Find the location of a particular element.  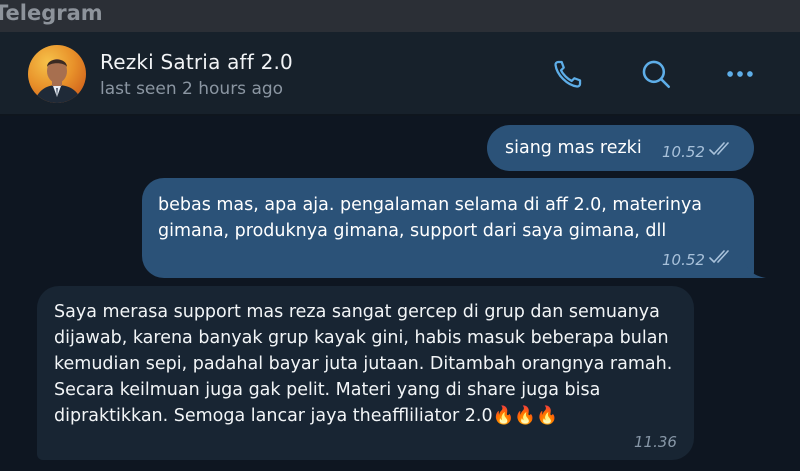

message-outgoing: siang mas rezki 10.52 is located at coordinates (620, 148).